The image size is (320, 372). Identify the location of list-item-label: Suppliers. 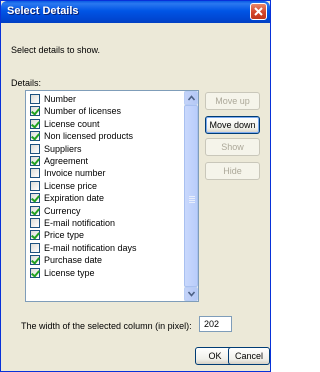
(63, 148).